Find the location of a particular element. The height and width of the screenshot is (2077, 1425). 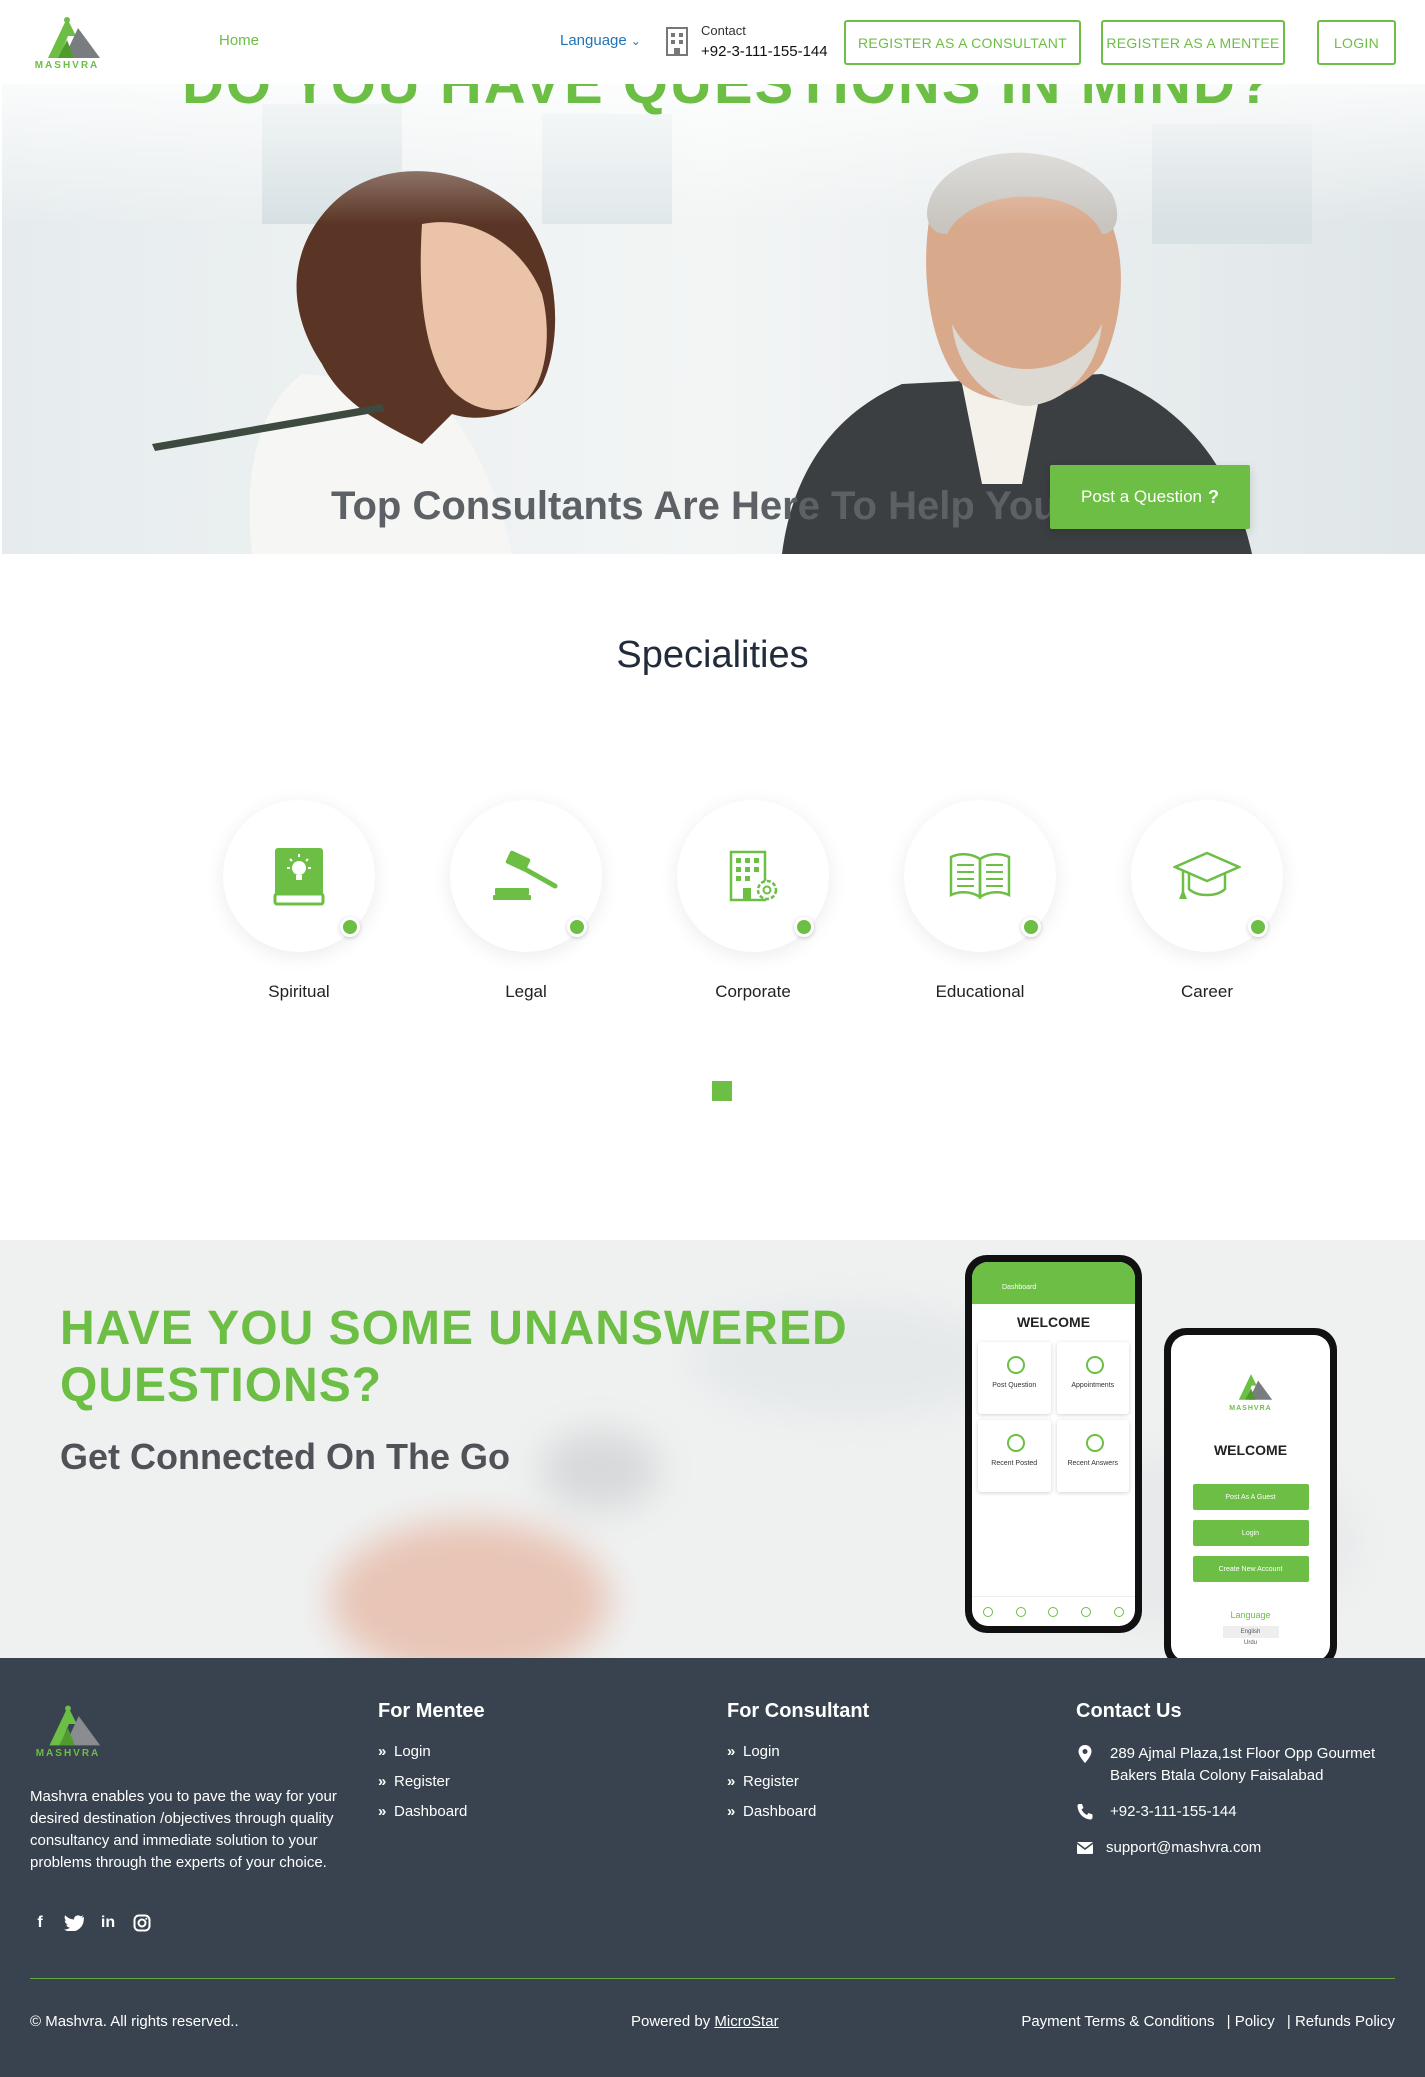

phone-create-account-button: Create New Account is located at coordinates (1250, 1569).